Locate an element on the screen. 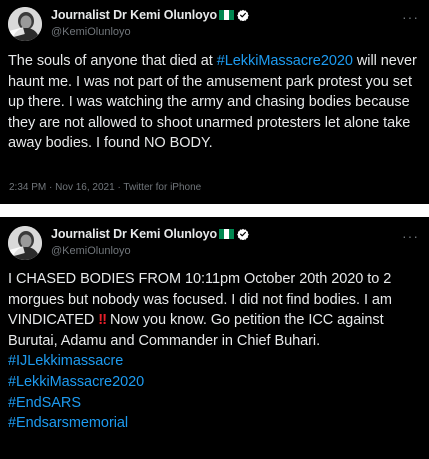 The image size is (429, 459). tweet-text-part: The souls of anyone that died at is located at coordinates (112, 61).